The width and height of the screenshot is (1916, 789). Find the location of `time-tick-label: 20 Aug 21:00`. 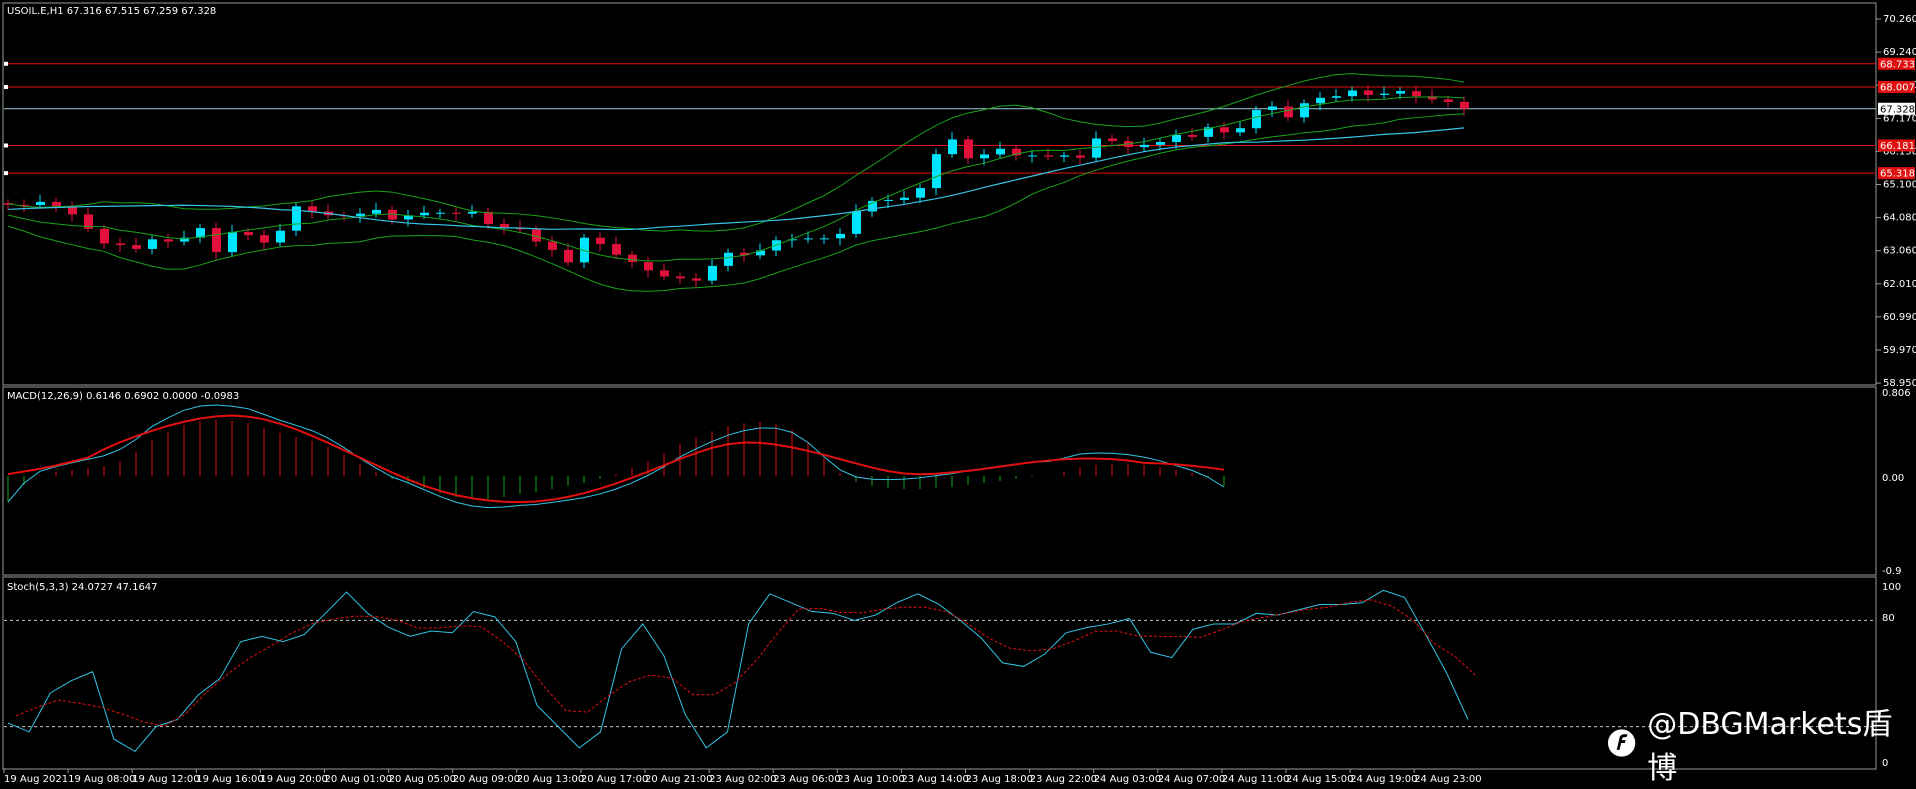

time-tick-label: 20 Aug 21:00 is located at coordinates (678, 779).